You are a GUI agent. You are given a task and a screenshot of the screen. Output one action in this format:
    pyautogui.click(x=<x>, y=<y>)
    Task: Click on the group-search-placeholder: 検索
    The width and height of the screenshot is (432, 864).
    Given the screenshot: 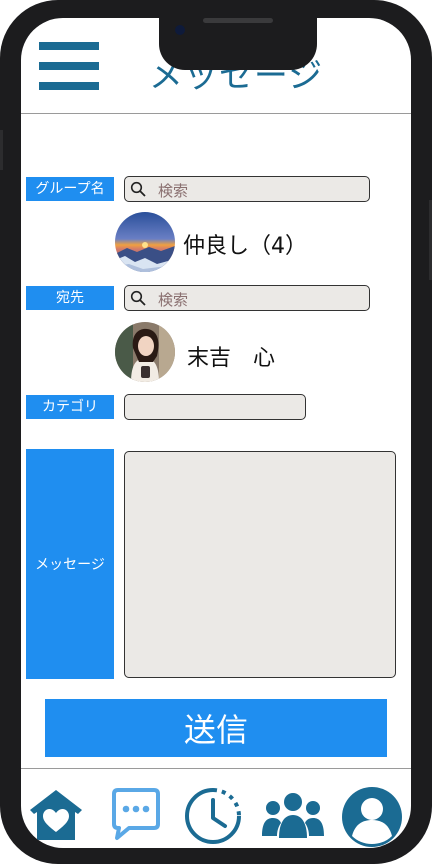 What is the action you would take?
    pyautogui.click(x=173, y=191)
    